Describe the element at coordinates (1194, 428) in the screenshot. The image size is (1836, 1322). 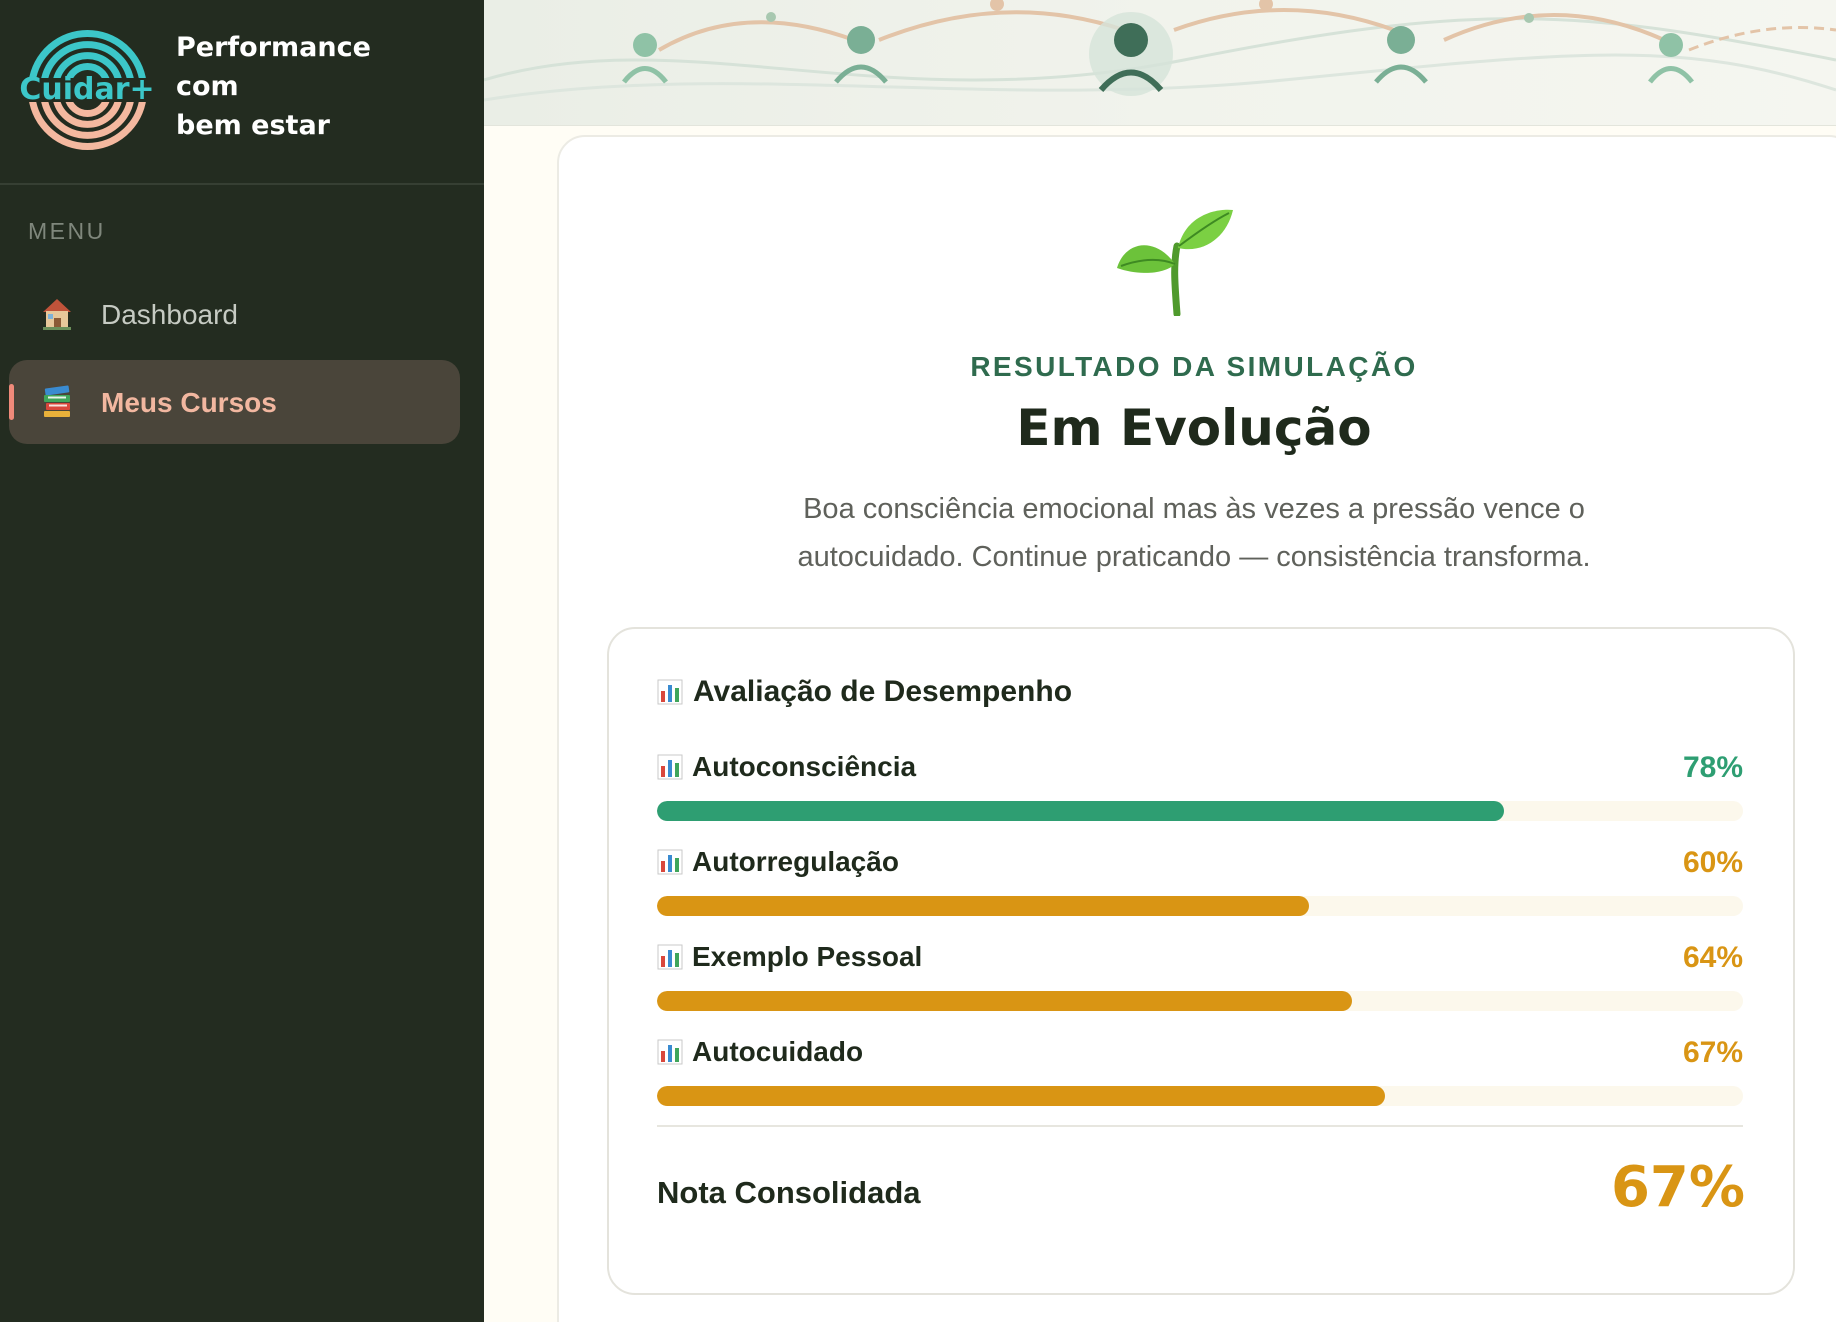
I see `result-title: Em Evolução` at that location.